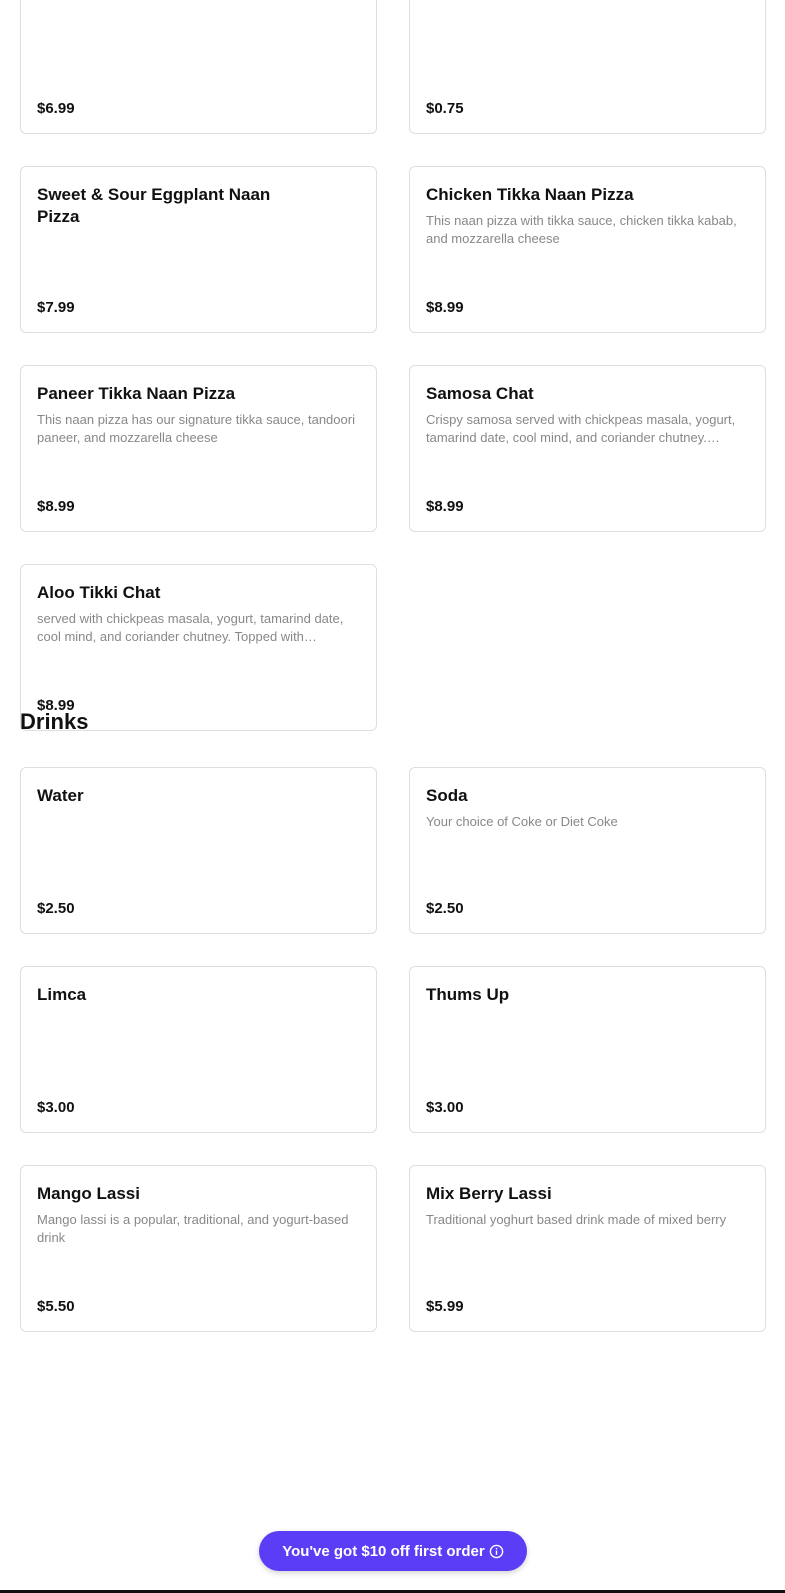  Describe the element at coordinates (468, 994) in the screenshot. I see `menu-item-name: Thums Up` at that location.